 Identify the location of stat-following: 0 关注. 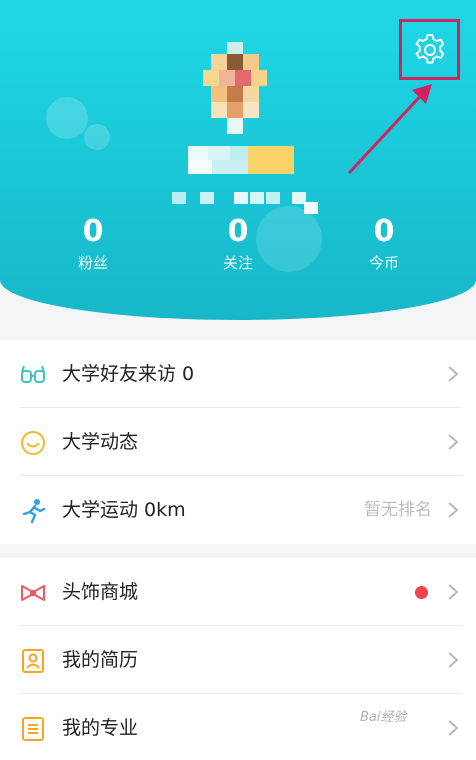
(238, 244).